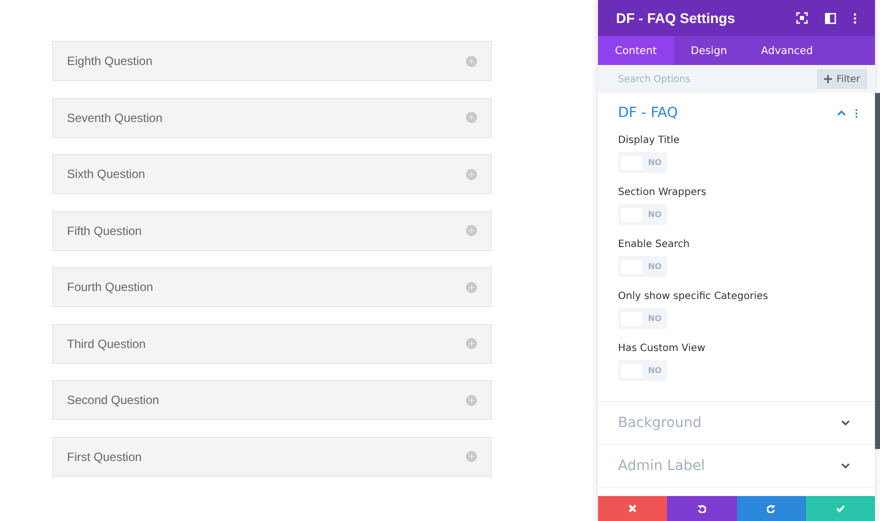 The height and width of the screenshot is (521, 880). What do you see at coordinates (272, 61) in the screenshot?
I see `faq-item: Eighth Question` at bounding box center [272, 61].